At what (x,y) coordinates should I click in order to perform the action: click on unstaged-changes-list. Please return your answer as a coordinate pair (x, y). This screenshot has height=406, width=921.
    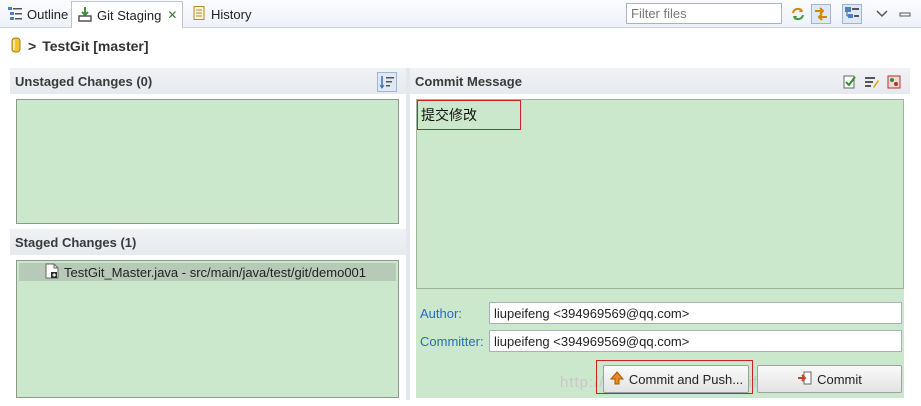
    Looking at the image, I should click on (207, 161).